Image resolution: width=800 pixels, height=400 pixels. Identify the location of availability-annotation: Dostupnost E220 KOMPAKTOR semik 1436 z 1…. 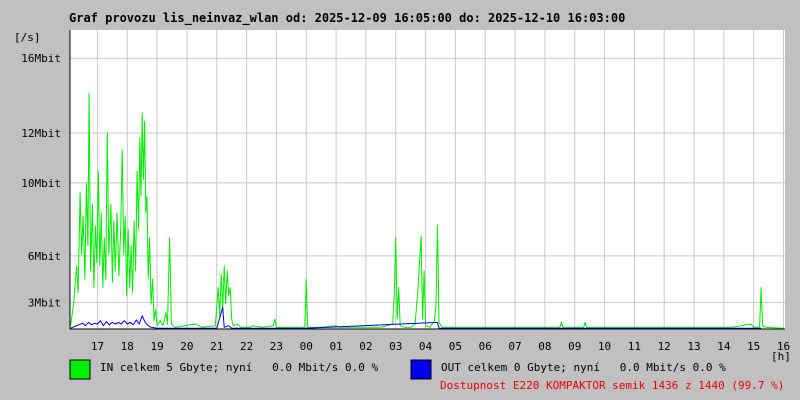
(612, 385).